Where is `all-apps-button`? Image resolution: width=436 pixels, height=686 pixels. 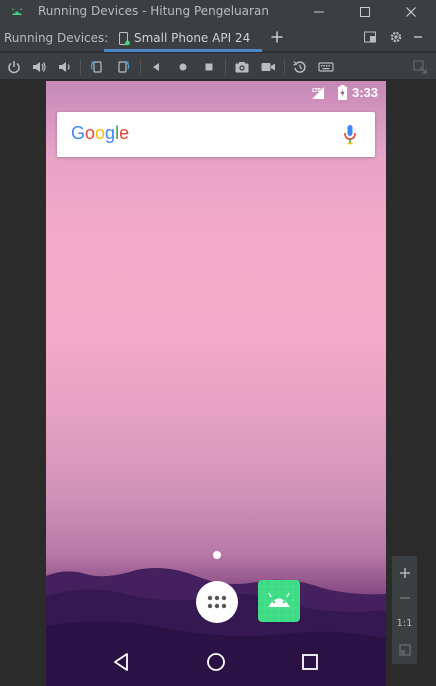 all-apps-button is located at coordinates (217, 602).